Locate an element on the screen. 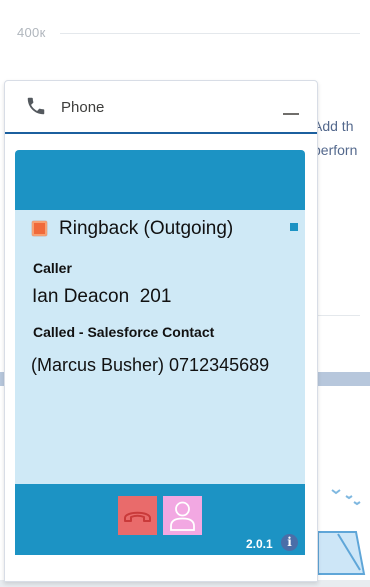  status-indicator-icon is located at coordinates (39, 228).